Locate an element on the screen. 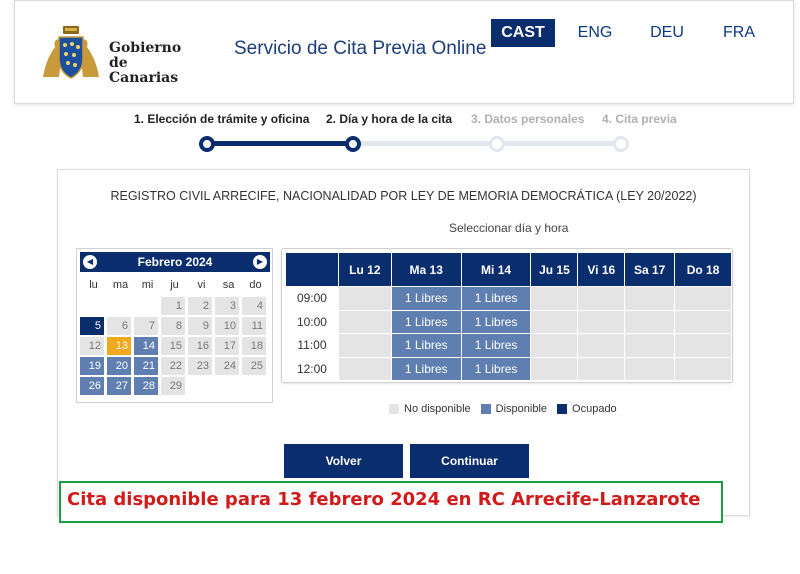  step-2-dot is located at coordinates (353, 144).